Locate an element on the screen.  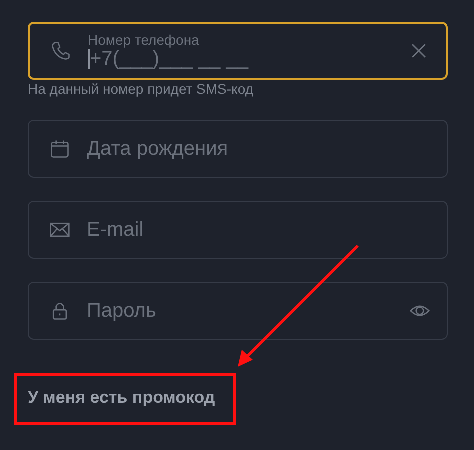
text-cursor is located at coordinates (89, 59).